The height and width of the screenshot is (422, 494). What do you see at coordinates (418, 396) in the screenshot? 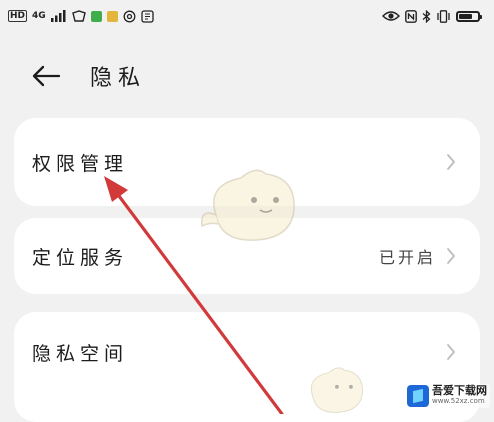
I see `site-logo-icon` at bounding box center [418, 396].